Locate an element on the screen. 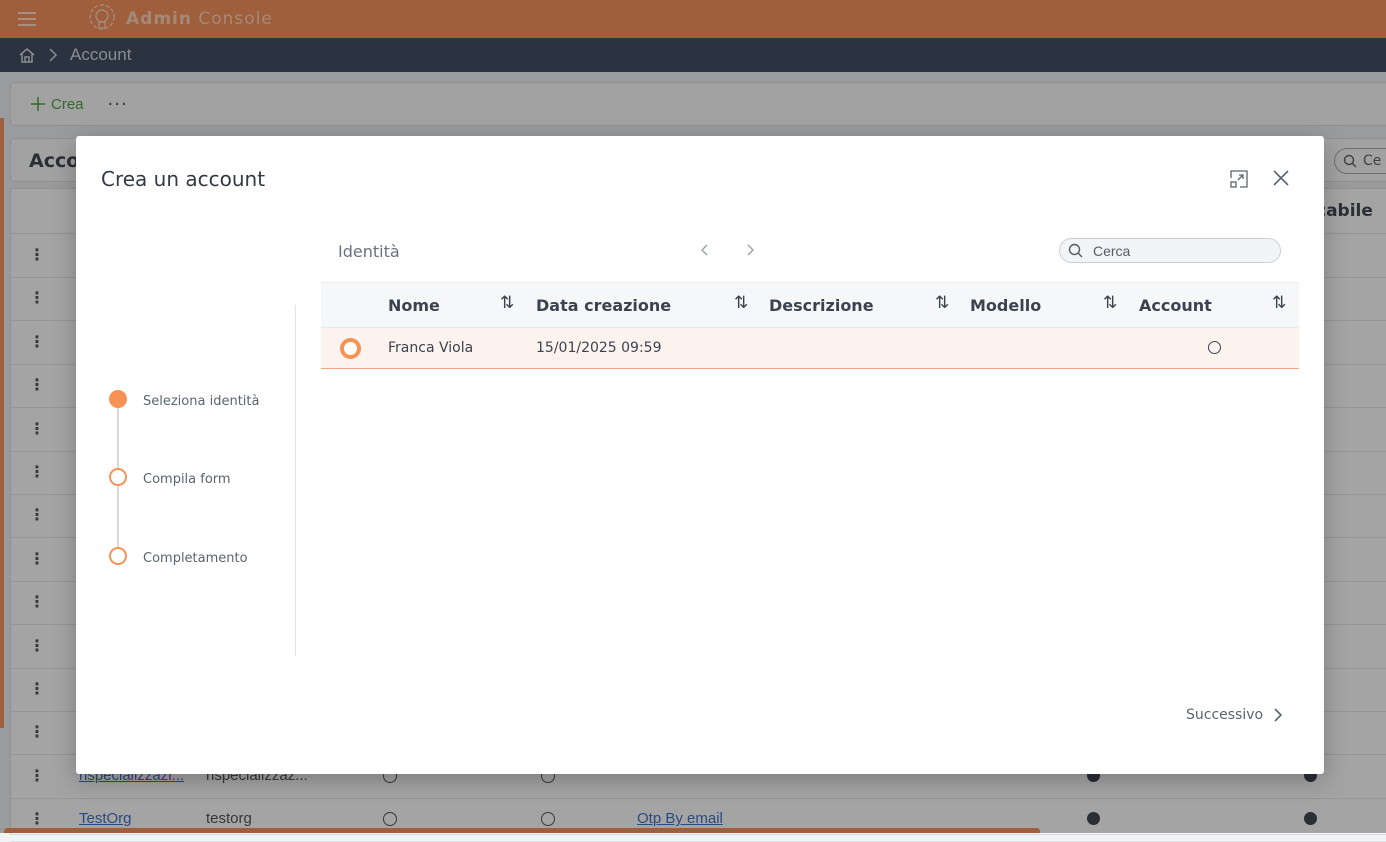 This screenshot has height=842, width=1386. column-header-modello: Modello is located at coordinates (1005, 305).